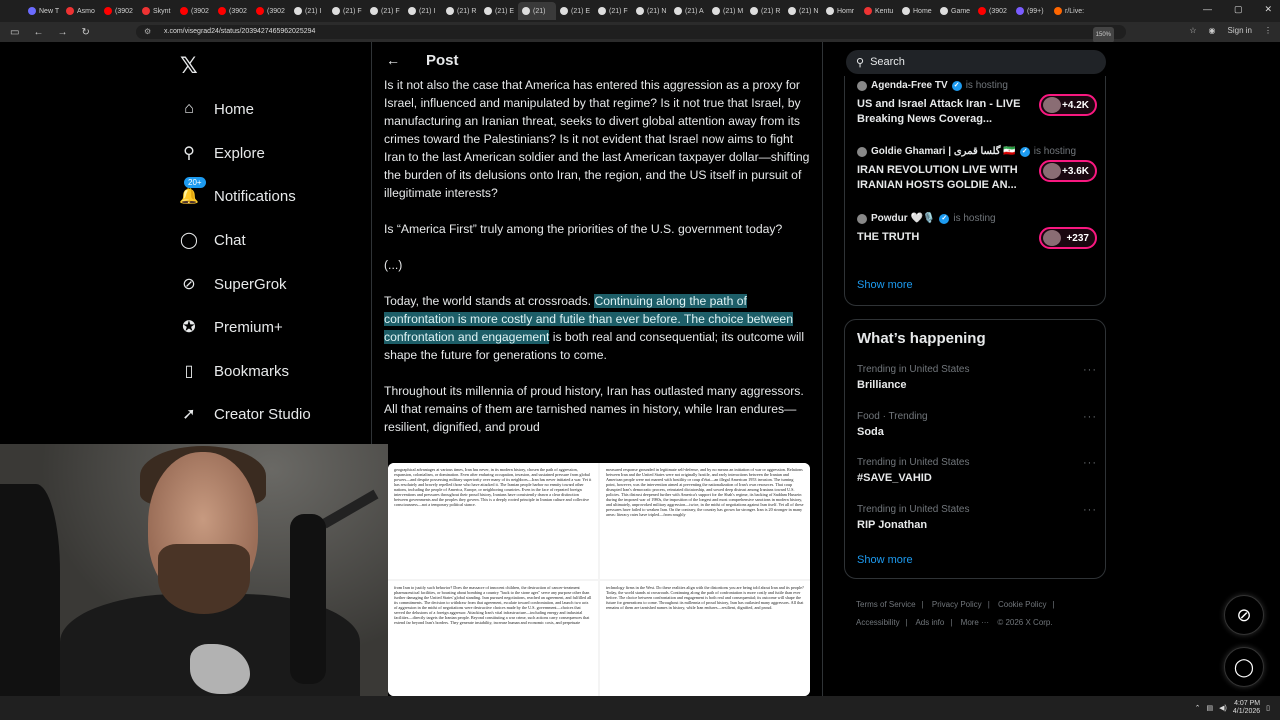  Describe the element at coordinates (977, 424) in the screenshot. I see `trend-item: Food · Trending Soda ···` at that location.